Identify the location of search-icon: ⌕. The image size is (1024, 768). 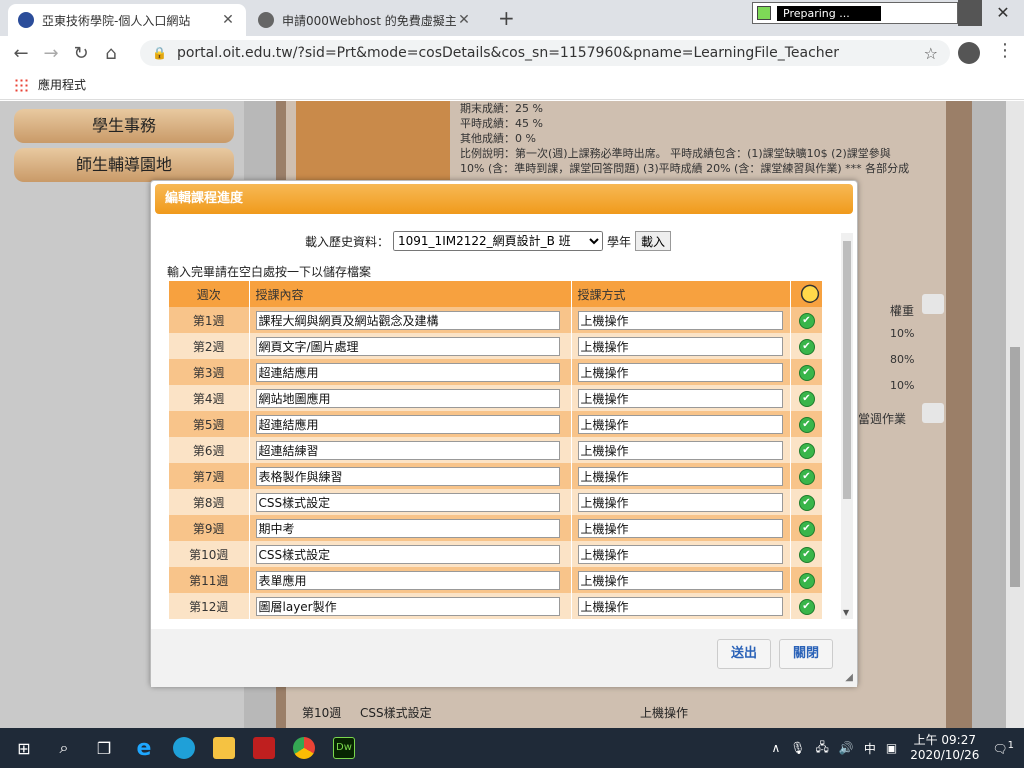
(64, 748).